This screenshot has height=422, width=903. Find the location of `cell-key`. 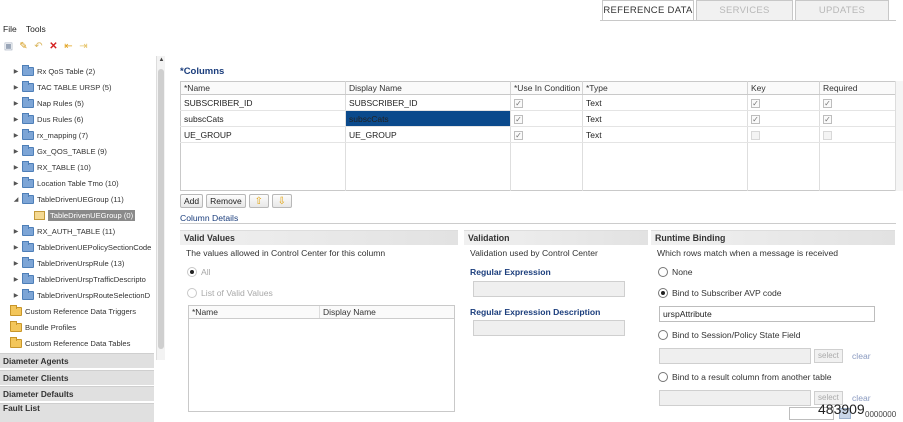

cell-key is located at coordinates (783, 134).